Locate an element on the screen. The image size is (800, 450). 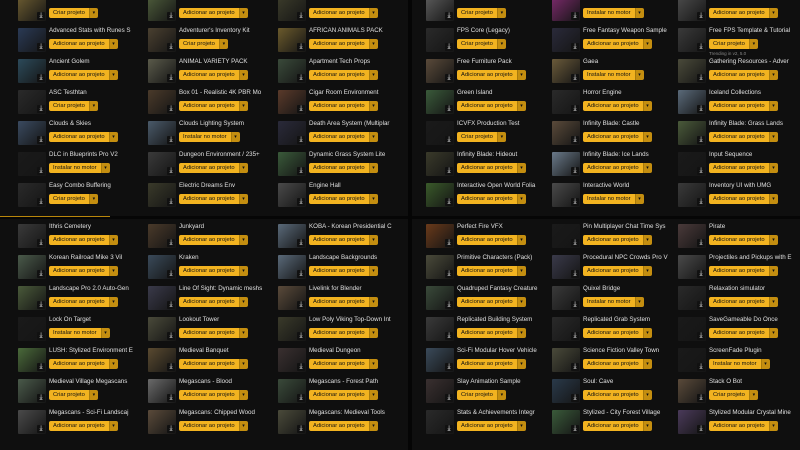
asset-title: Gaea is located at coordinates (633, 61).